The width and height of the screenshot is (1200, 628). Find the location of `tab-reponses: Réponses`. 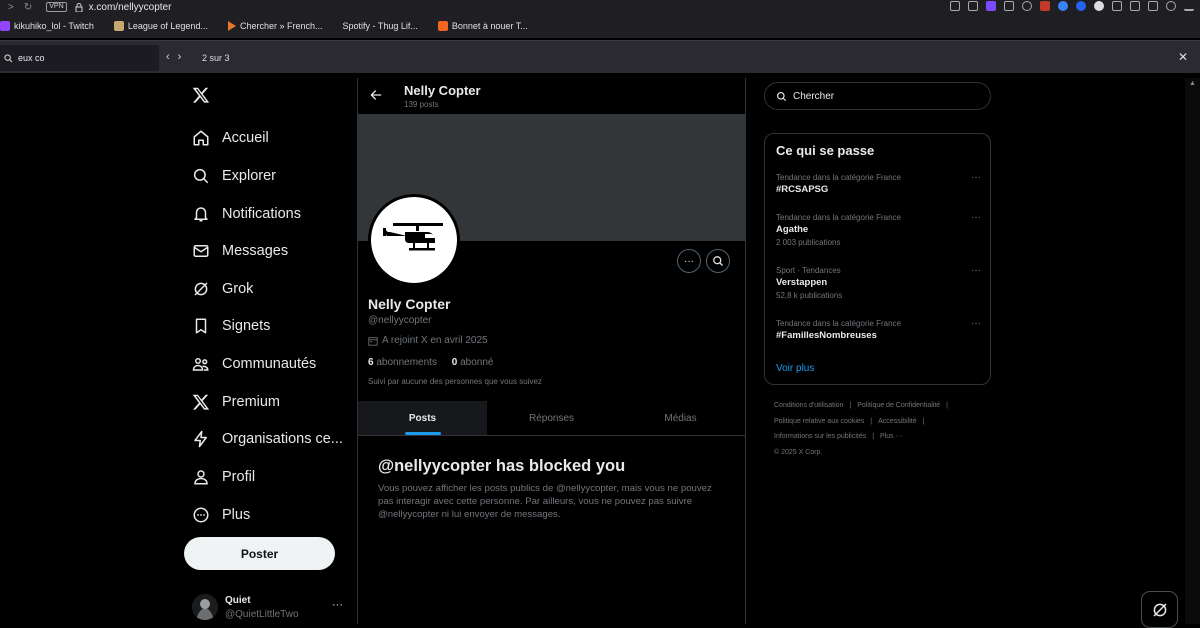

tab-reponses: Réponses is located at coordinates (551, 418).